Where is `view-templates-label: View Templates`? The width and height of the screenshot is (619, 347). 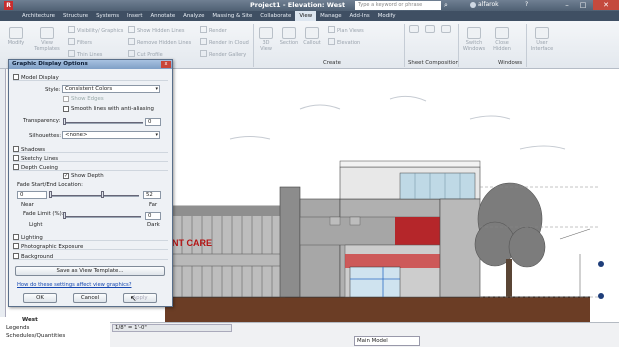
view-templates-label: View Templates is located at coordinates (47, 46).